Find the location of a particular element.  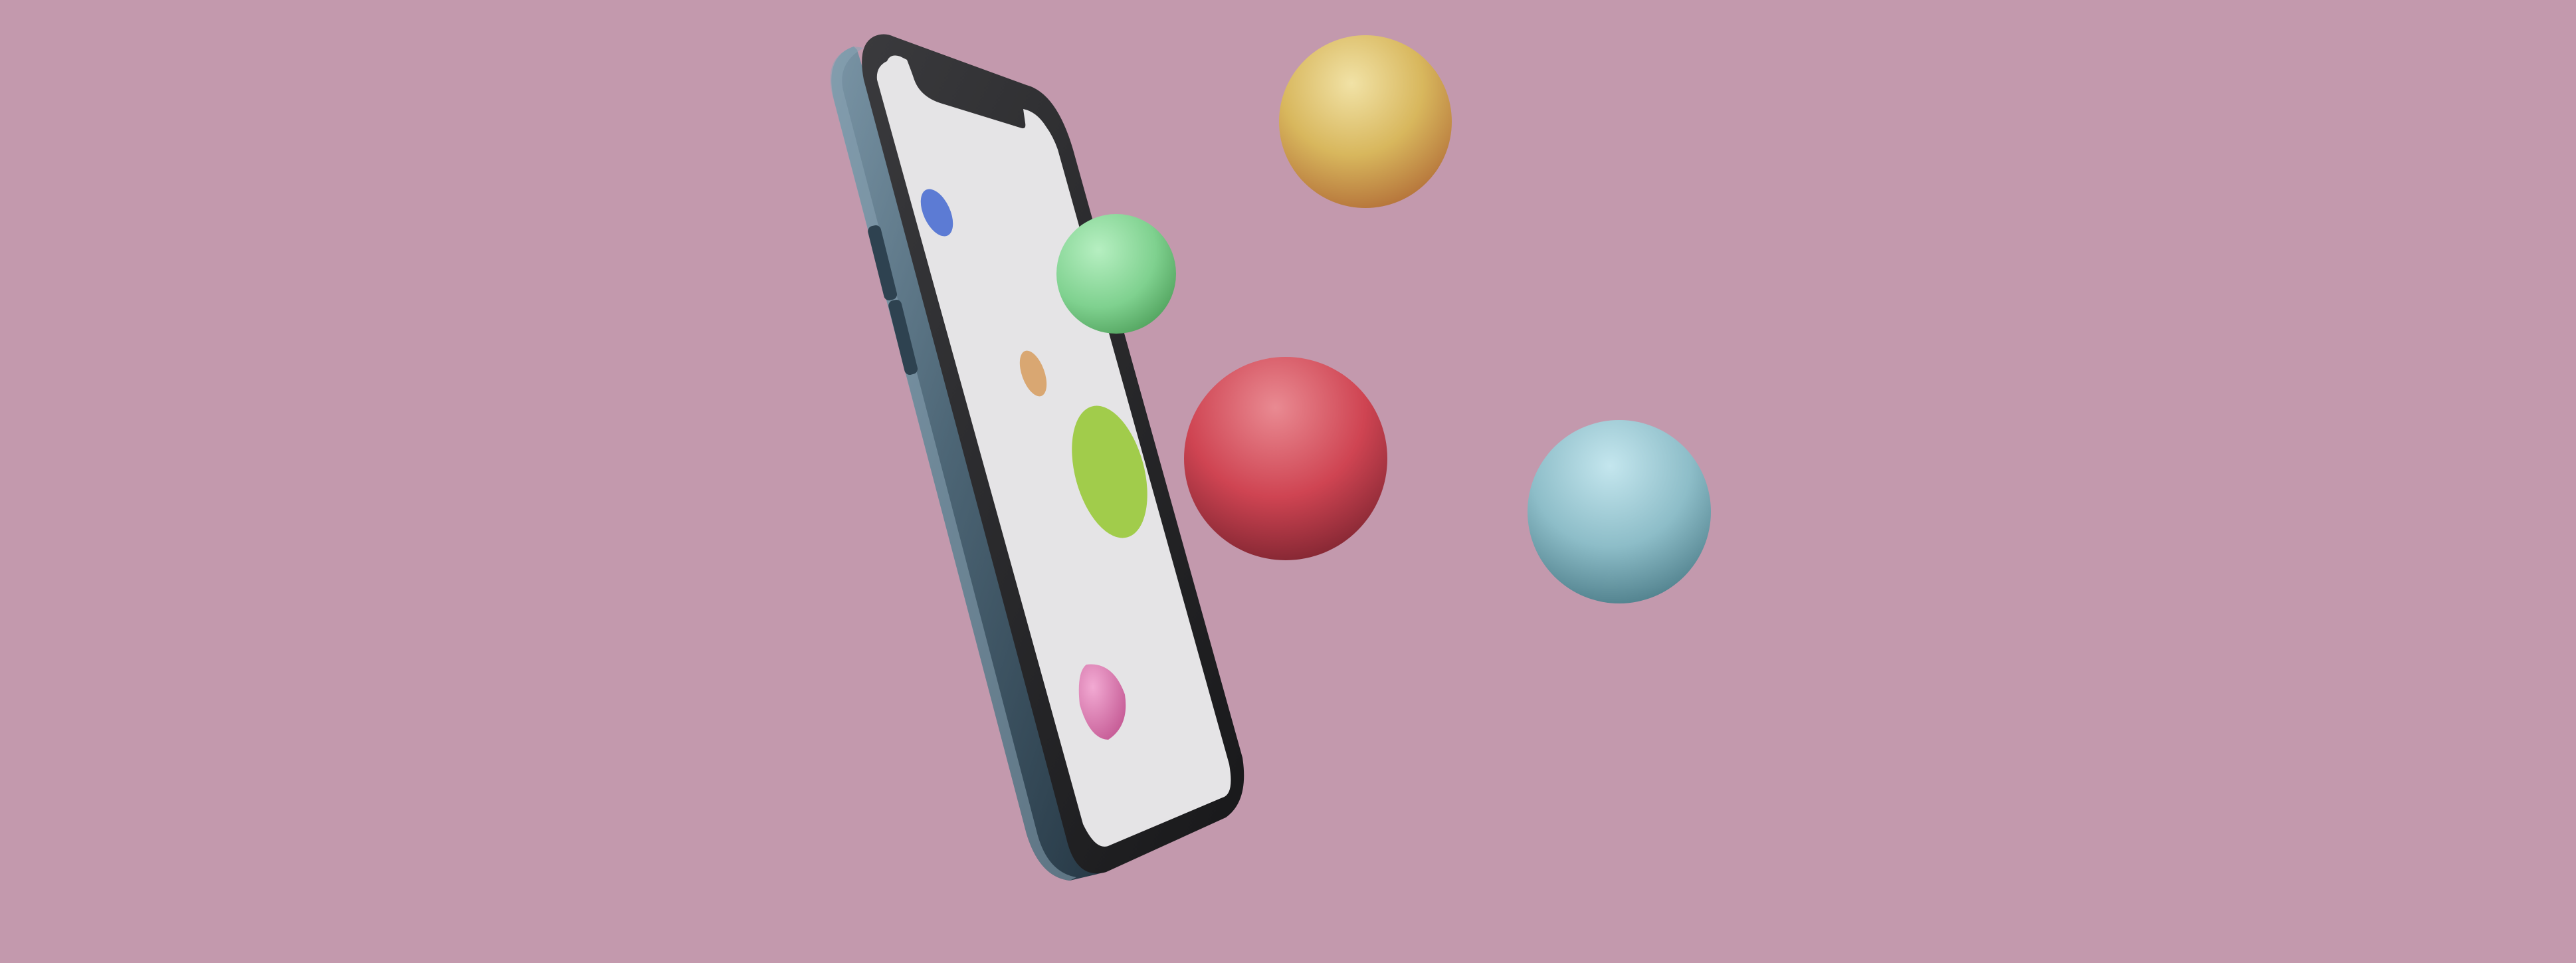

blue-sphere is located at coordinates (1619, 511).